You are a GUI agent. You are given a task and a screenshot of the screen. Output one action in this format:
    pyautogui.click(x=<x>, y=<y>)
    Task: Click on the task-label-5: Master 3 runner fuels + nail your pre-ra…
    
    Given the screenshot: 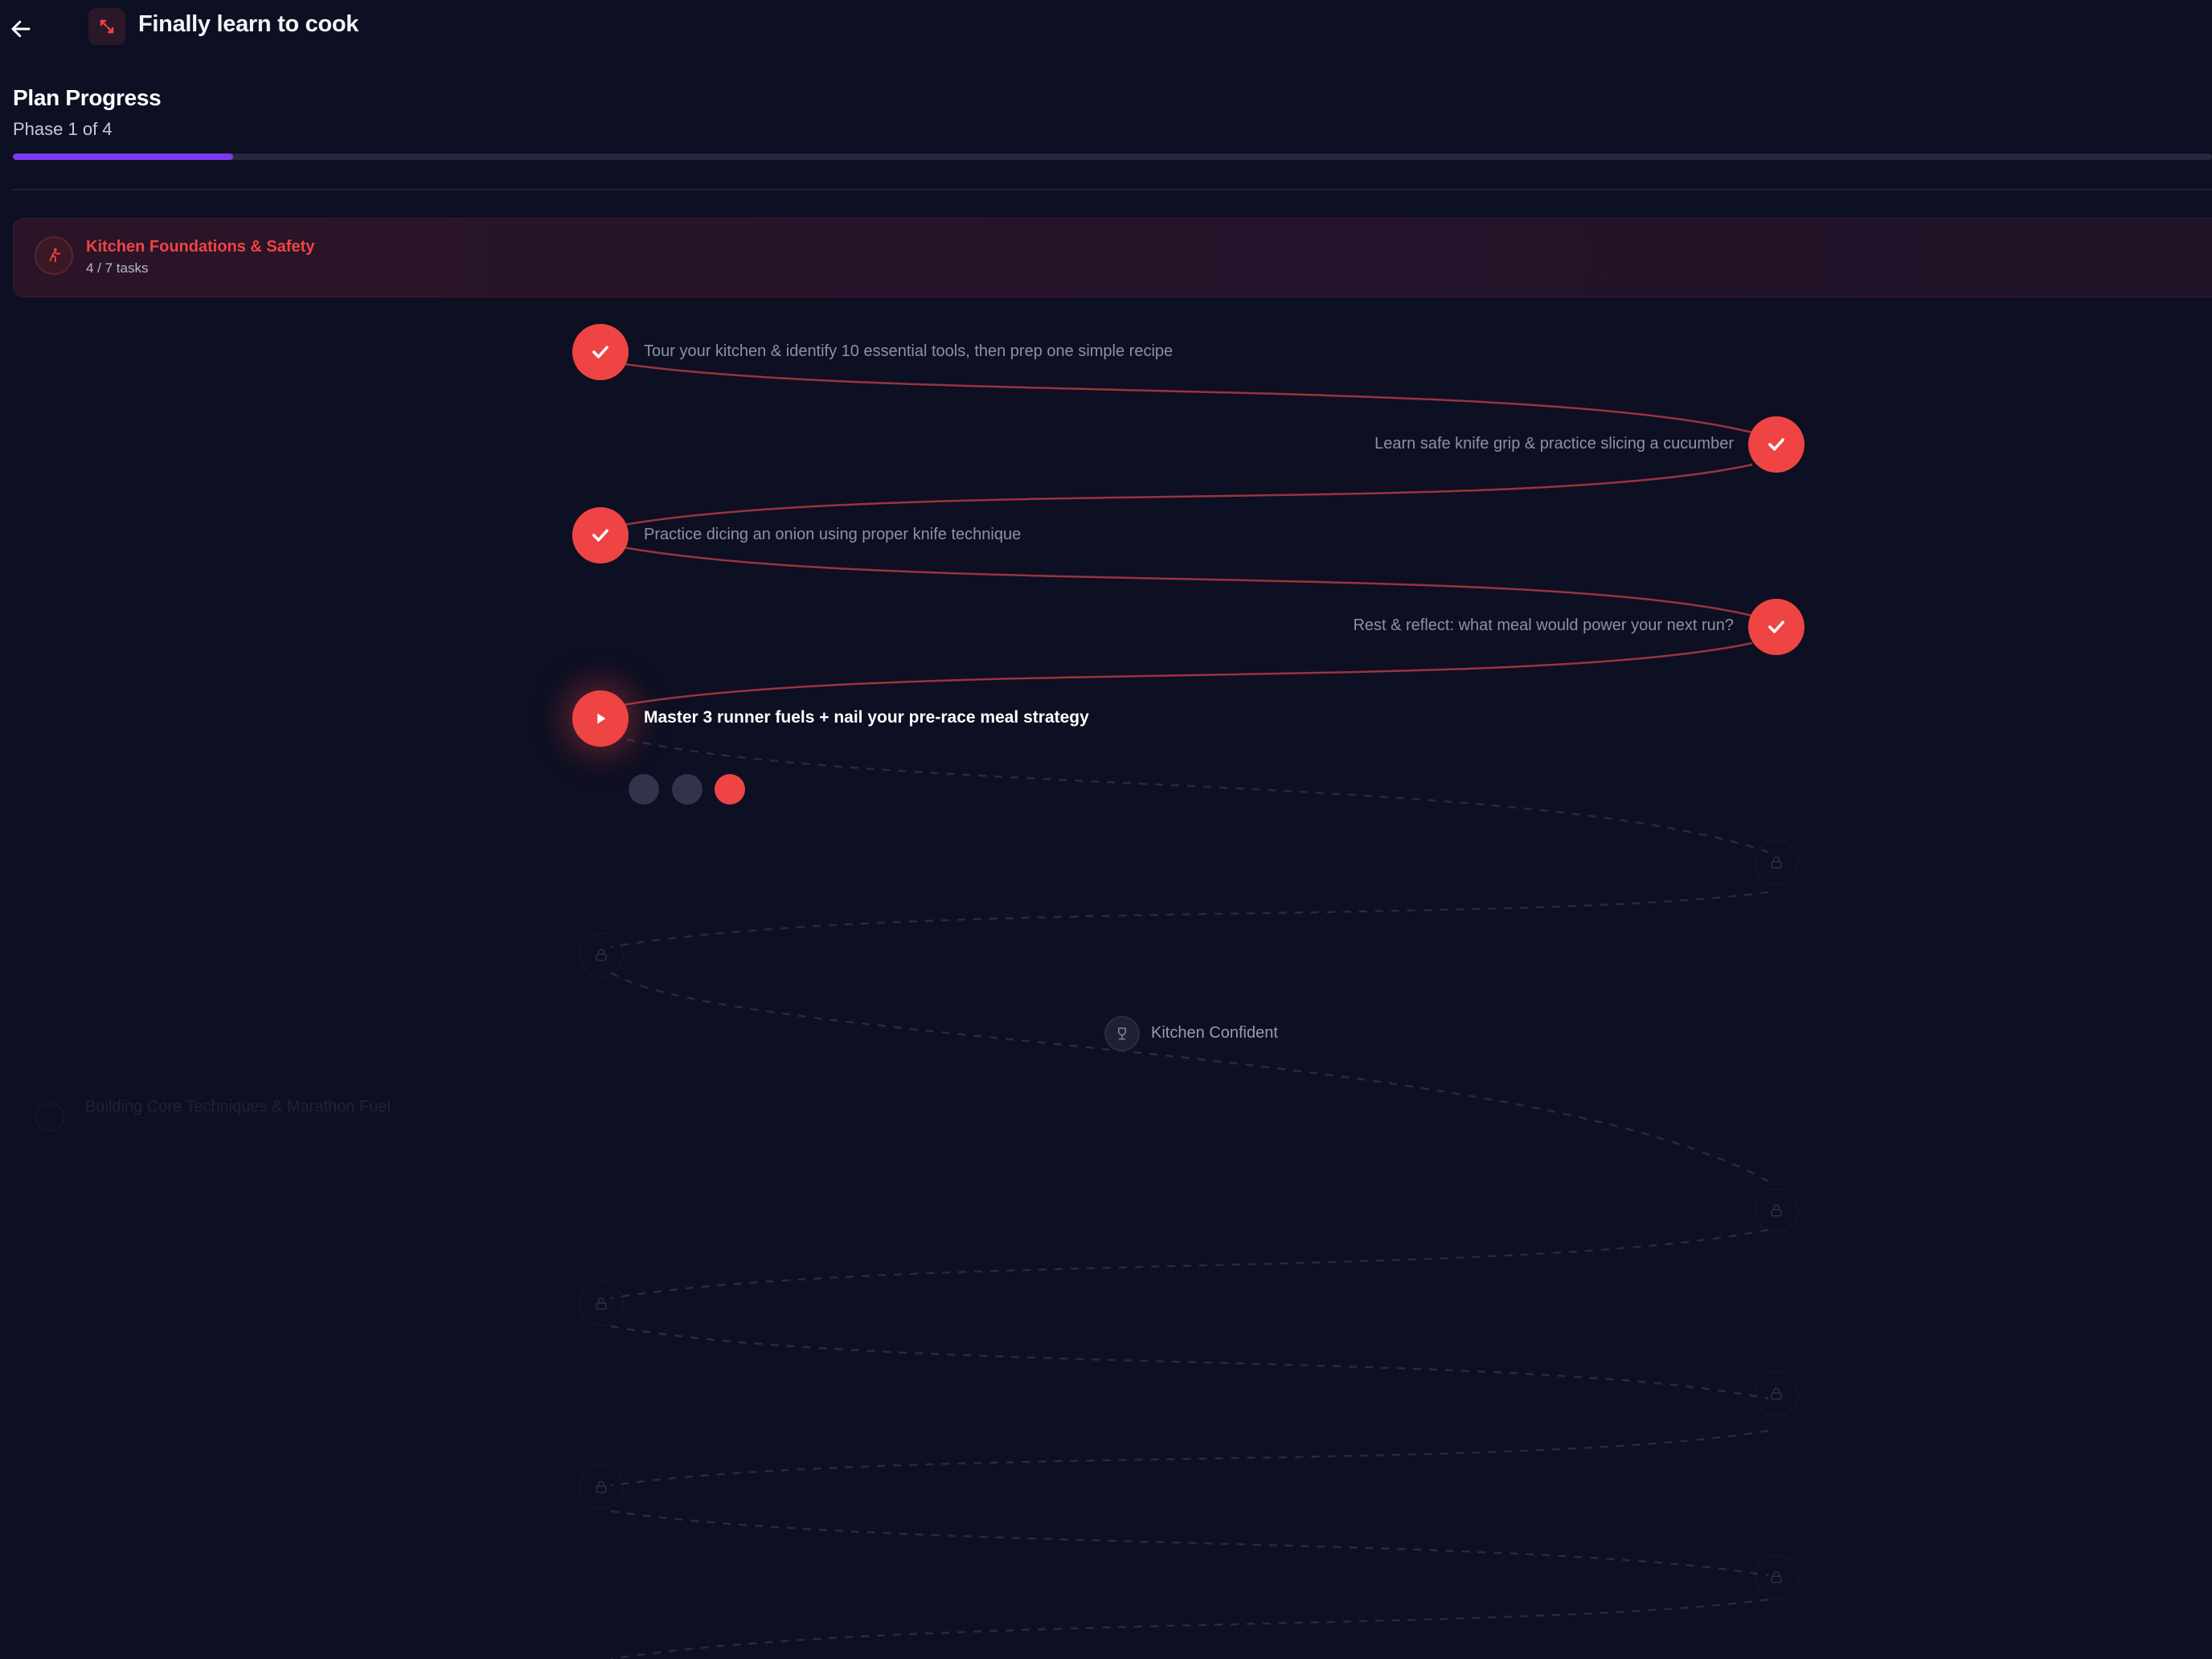 What is the action you would take?
    pyautogui.click(x=866, y=717)
    